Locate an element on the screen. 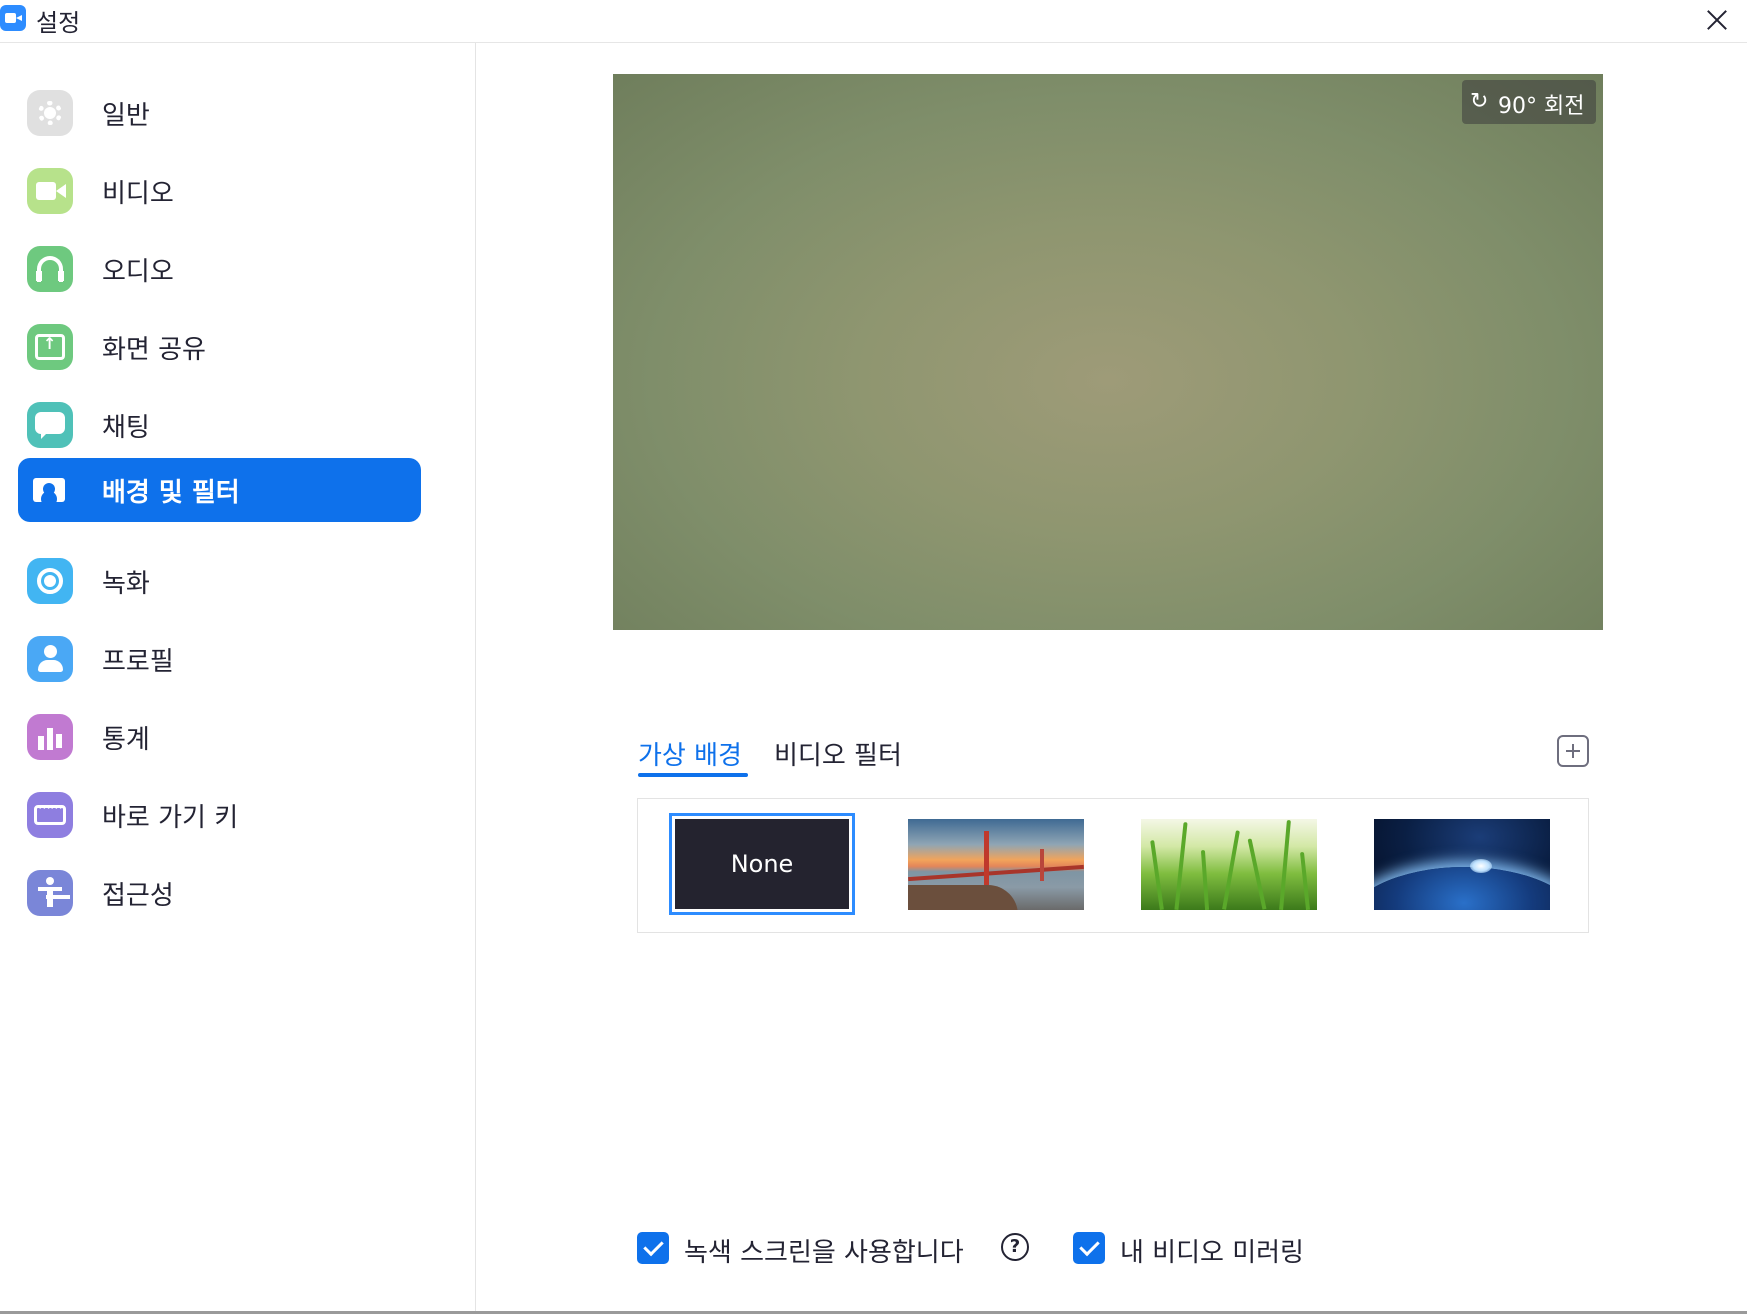  sidebar-item-shortcuts: 바로 가기 키 is located at coordinates (219, 815).